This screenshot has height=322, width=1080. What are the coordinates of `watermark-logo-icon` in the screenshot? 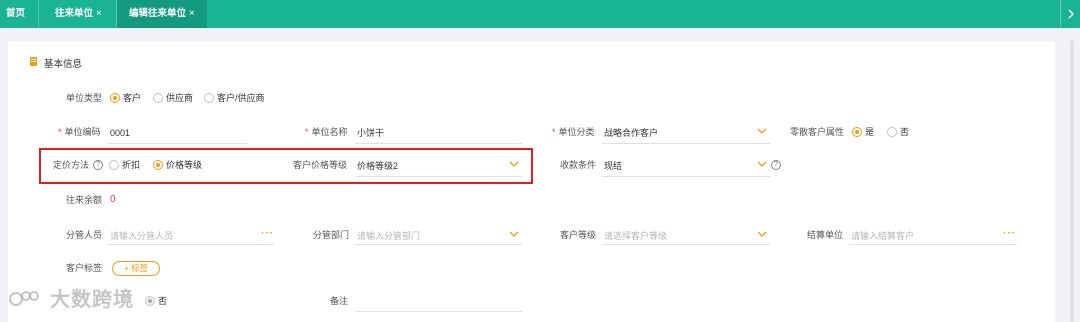 It's located at (24, 298).